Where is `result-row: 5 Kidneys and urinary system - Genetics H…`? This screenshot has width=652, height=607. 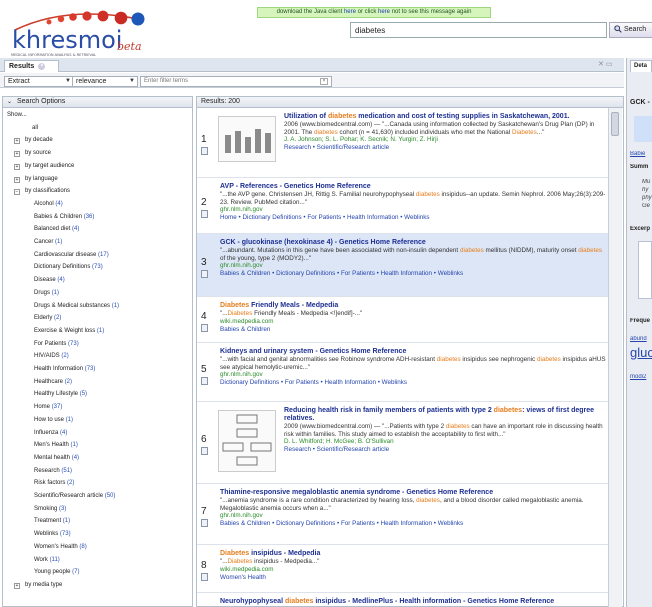
result-row: 5 Kidneys and urinary system - Genetics H… is located at coordinates (402, 372).